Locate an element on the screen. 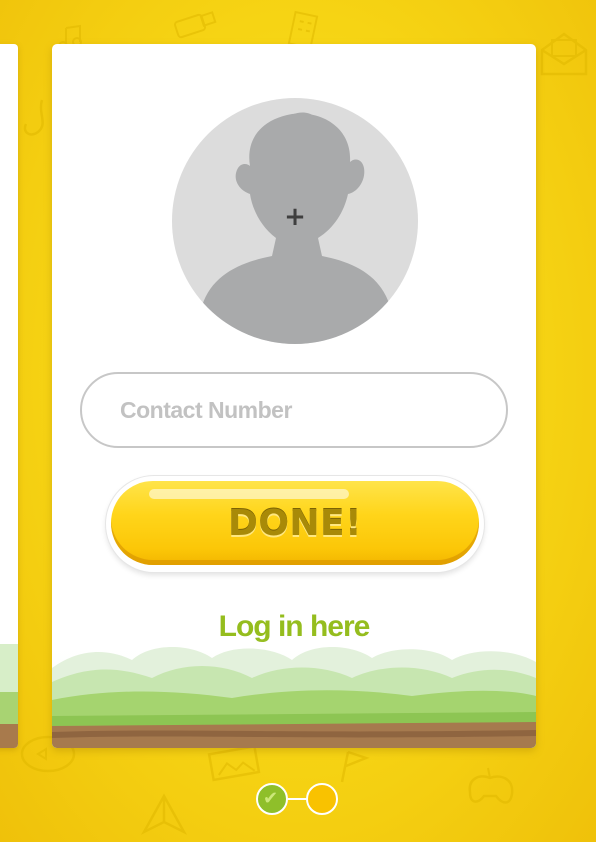 Image resolution: width=596 pixels, height=842 pixels. checkmark-icon: ✔ is located at coordinates (271, 798).